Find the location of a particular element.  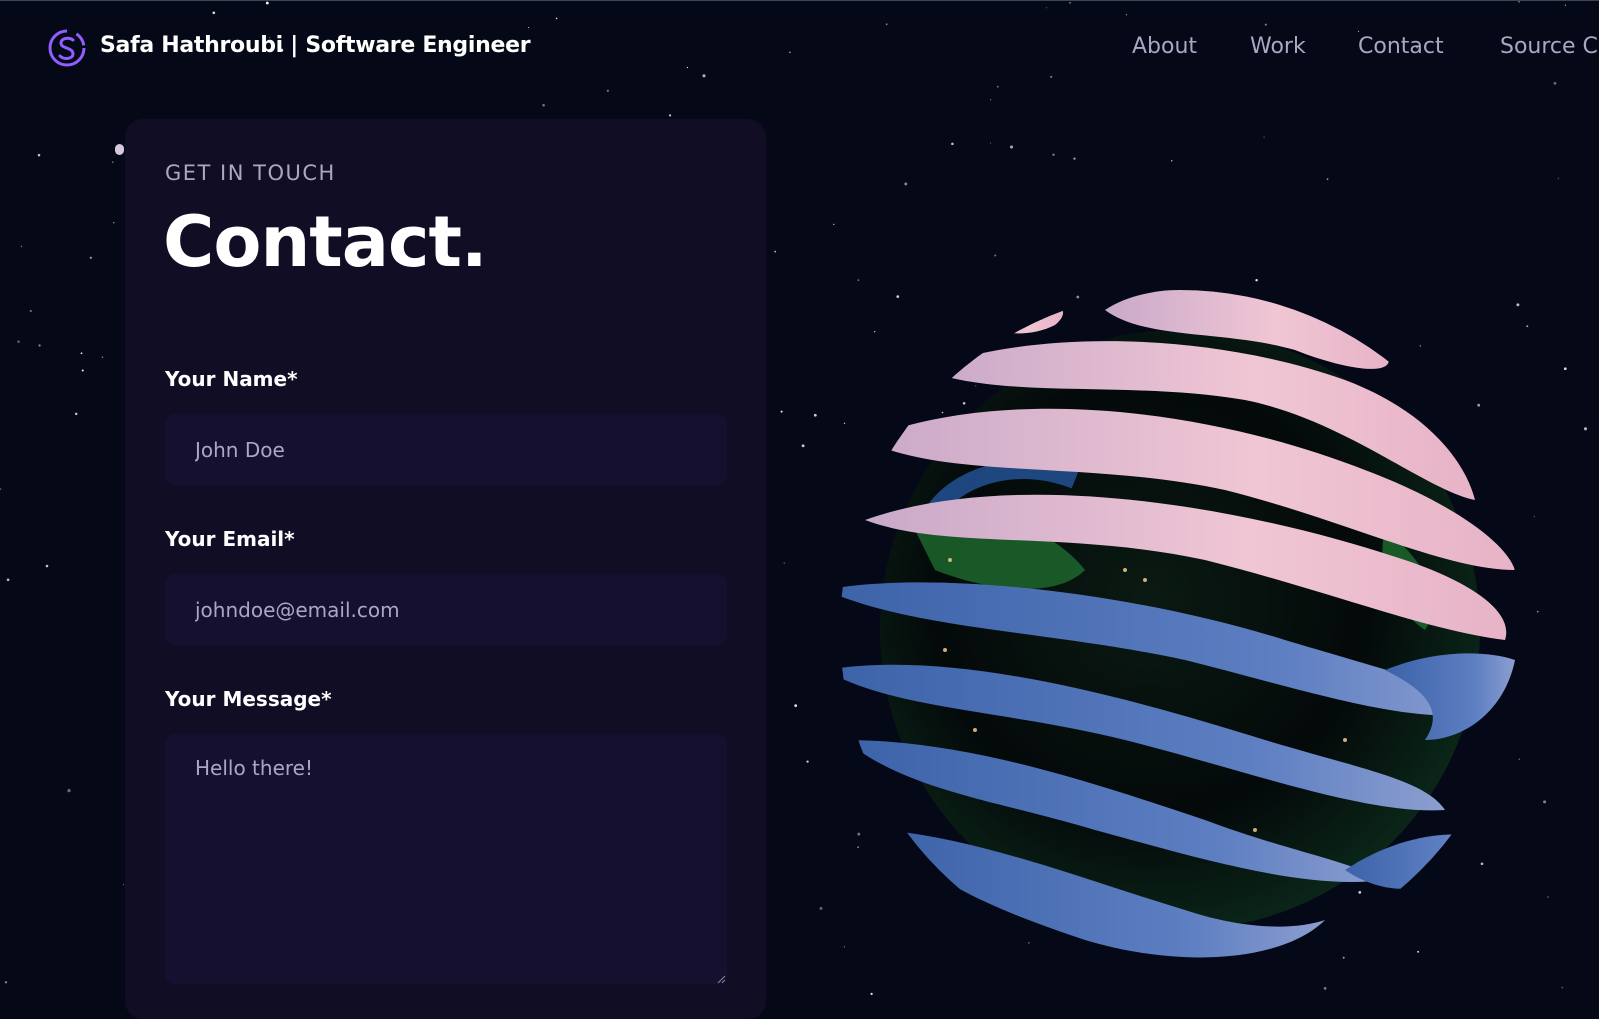

email-label: Your Email* is located at coordinates (230, 539).